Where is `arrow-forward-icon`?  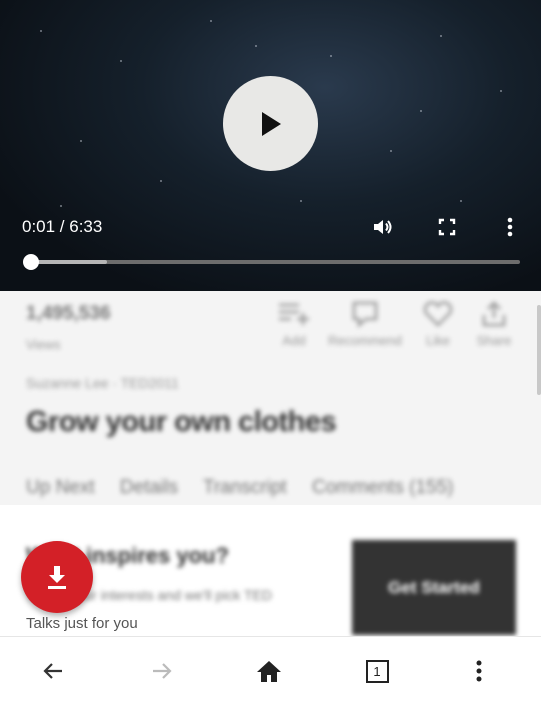 arrow-forward-icon is located at coordinates (162, 671).